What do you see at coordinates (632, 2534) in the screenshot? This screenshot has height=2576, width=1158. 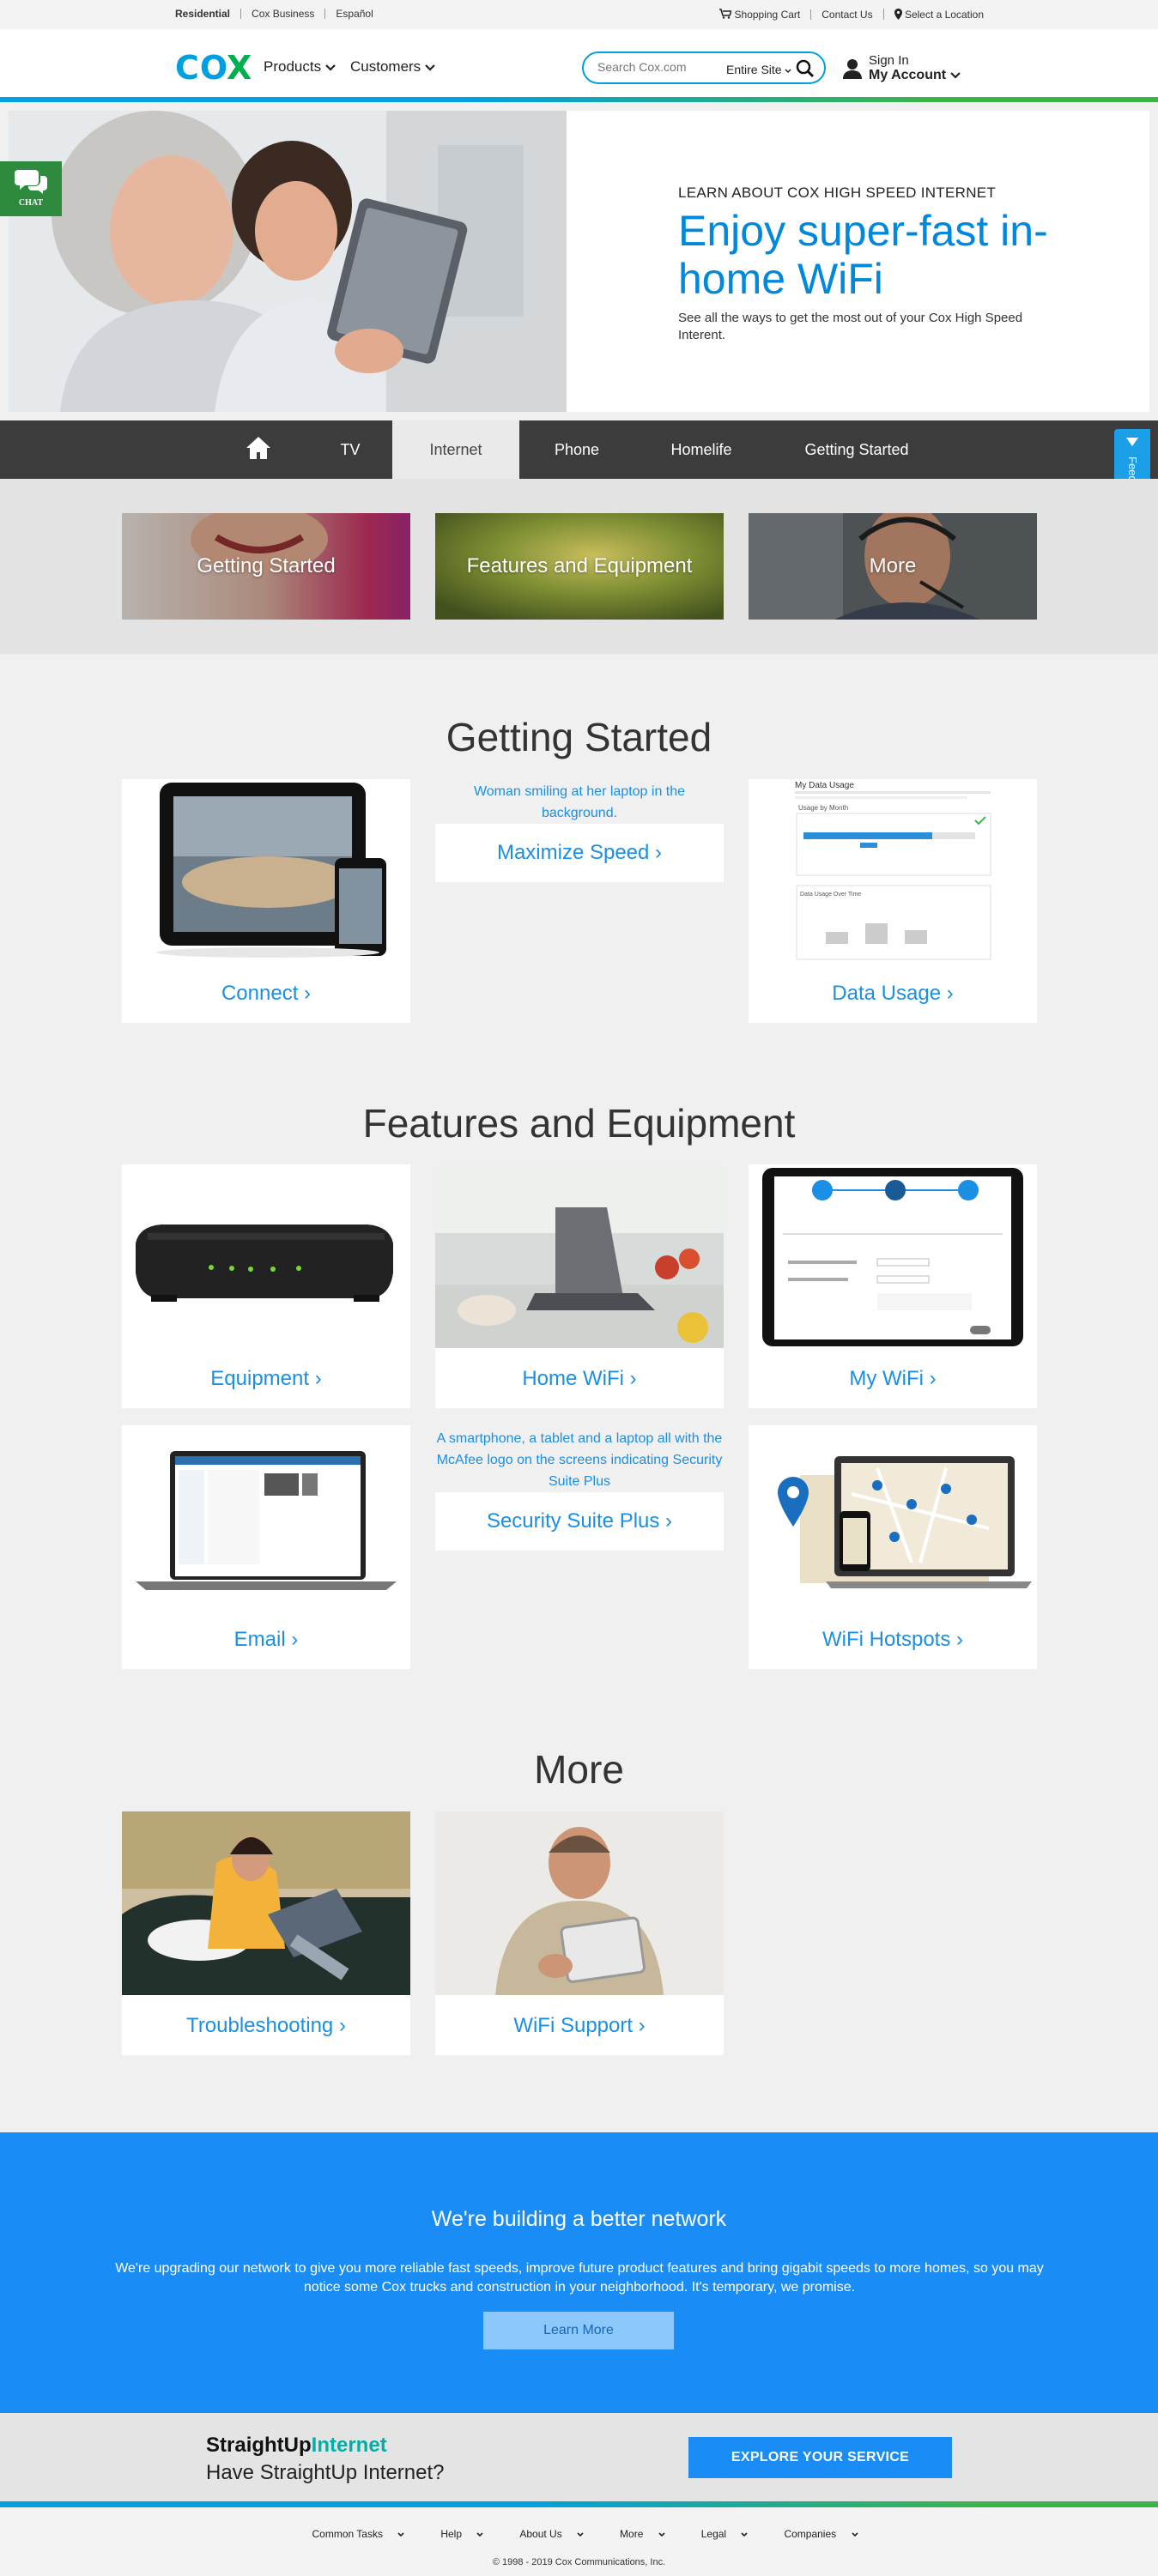 I see `footer-more-label: More` at bounding box center [632, 2534].